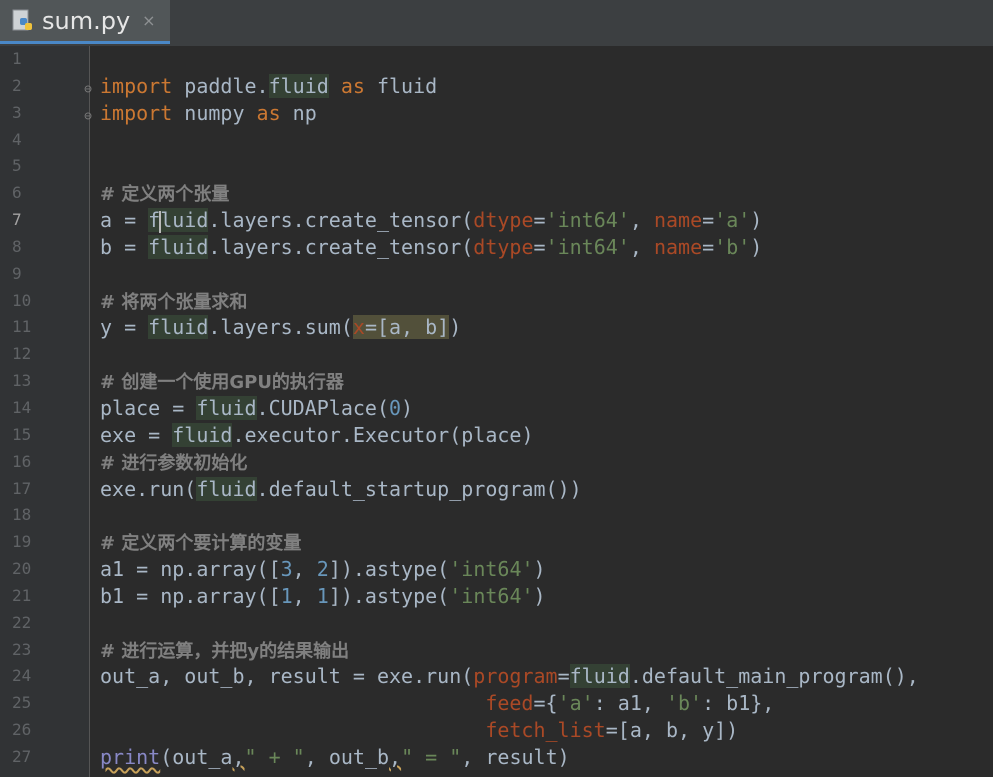 The width and height of the screenshot is (993, 777). I want to click on line-number: 16, so click(22, 461).